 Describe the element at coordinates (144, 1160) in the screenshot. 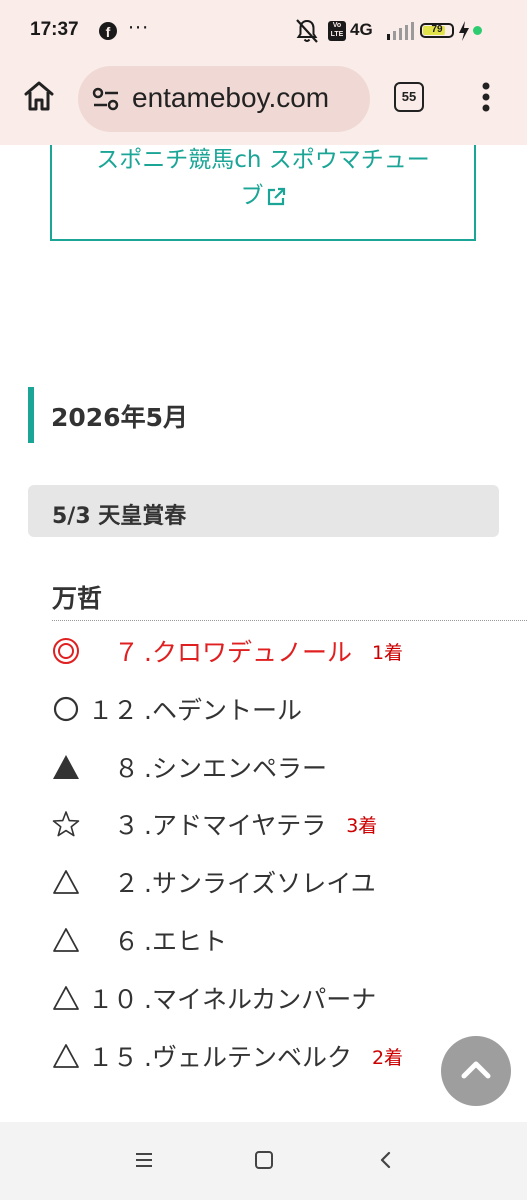

I see `recent-apps-icon` at that location.